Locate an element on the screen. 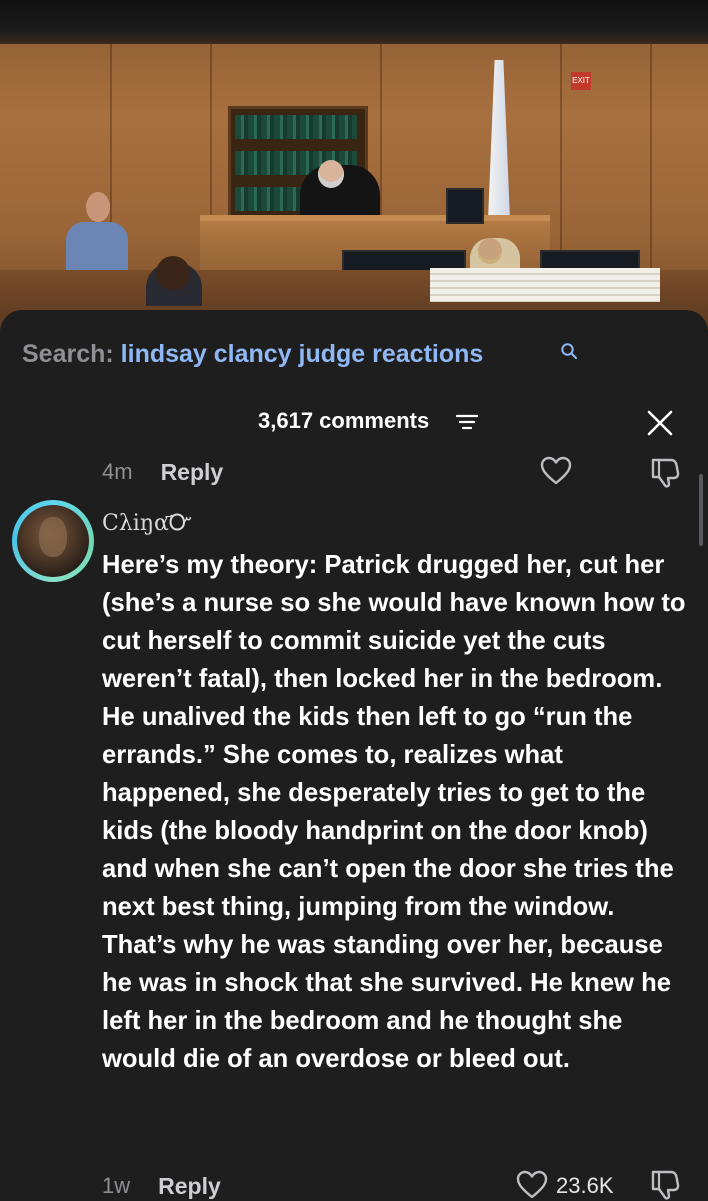  previous-comment-actions: 4m Reply is located at coordinates (162, 472).